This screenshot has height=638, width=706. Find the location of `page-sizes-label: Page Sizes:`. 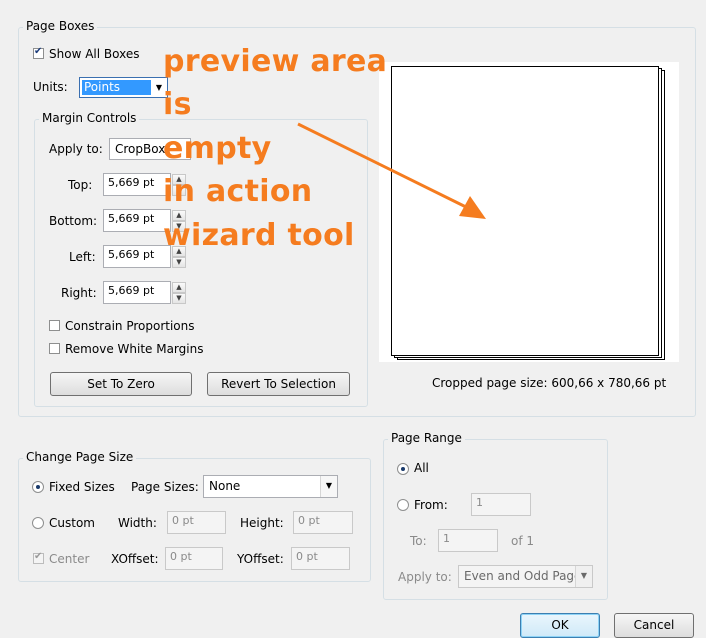

page-sizes-label: Page Sizes: is located at coordinates (165, 487).